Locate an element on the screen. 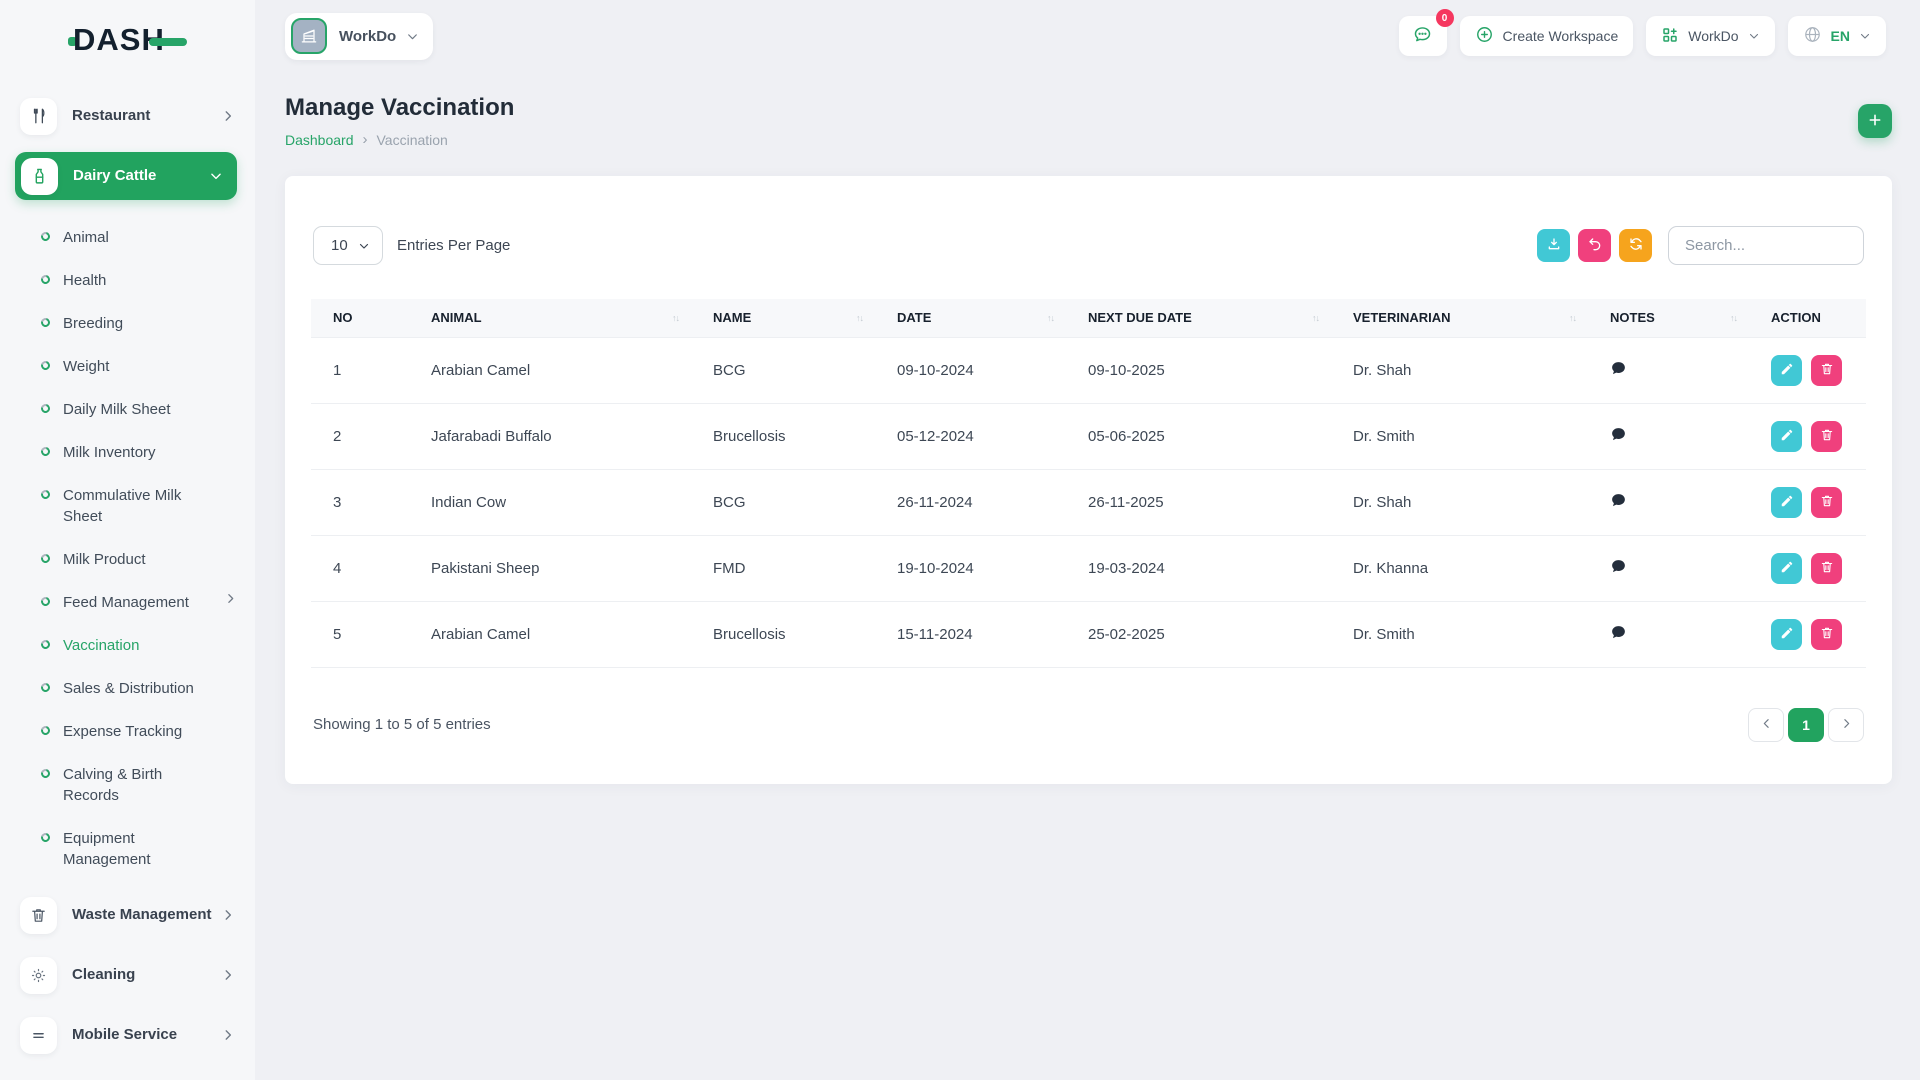 The width and height of the screenshot is (1920, 1080). column-header-date: DATE ↑↓ is located at coordinates (970, 318).